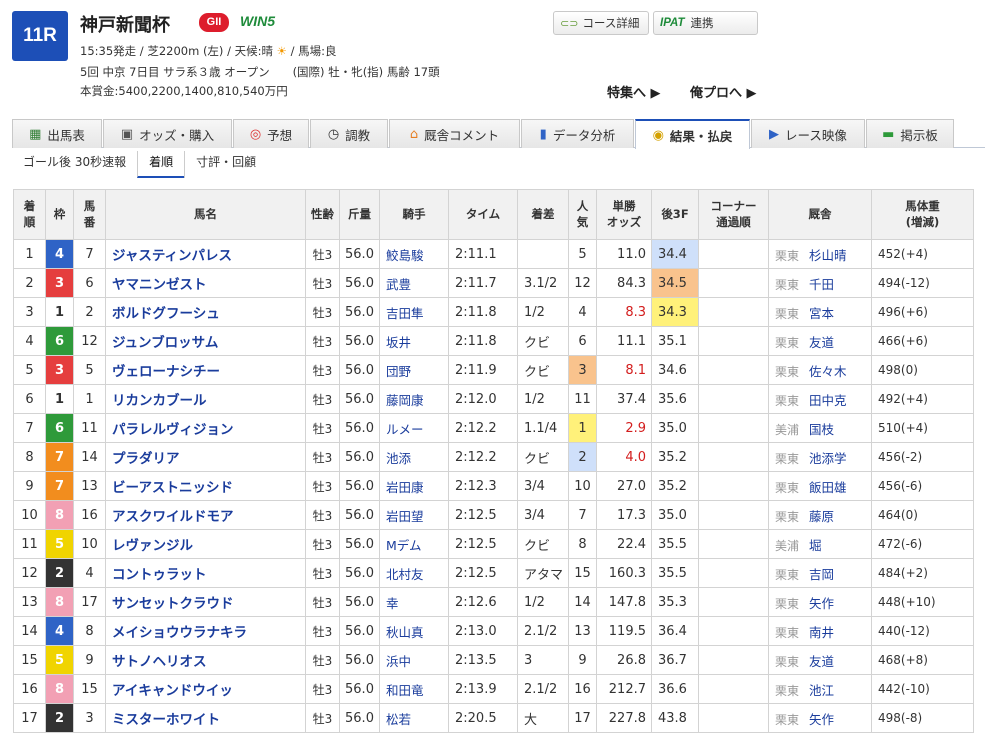 This screenshot has height=748, width=985. Describe the element at coordinates (398, 371) in the screenshot. I see `jockey-link: 団野` at that location.